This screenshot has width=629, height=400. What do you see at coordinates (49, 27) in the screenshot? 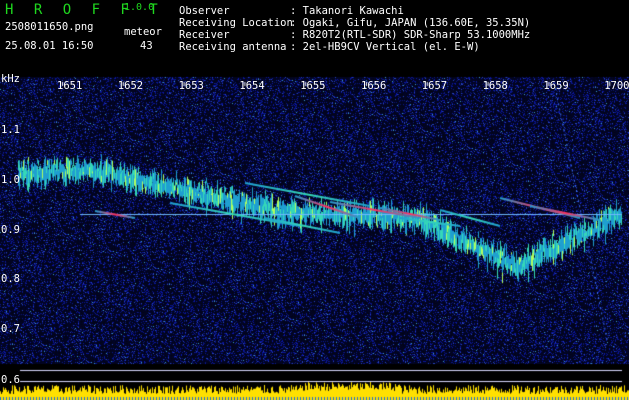
I see `file-name: 2508011650.png` at bounding box center [49, 27].